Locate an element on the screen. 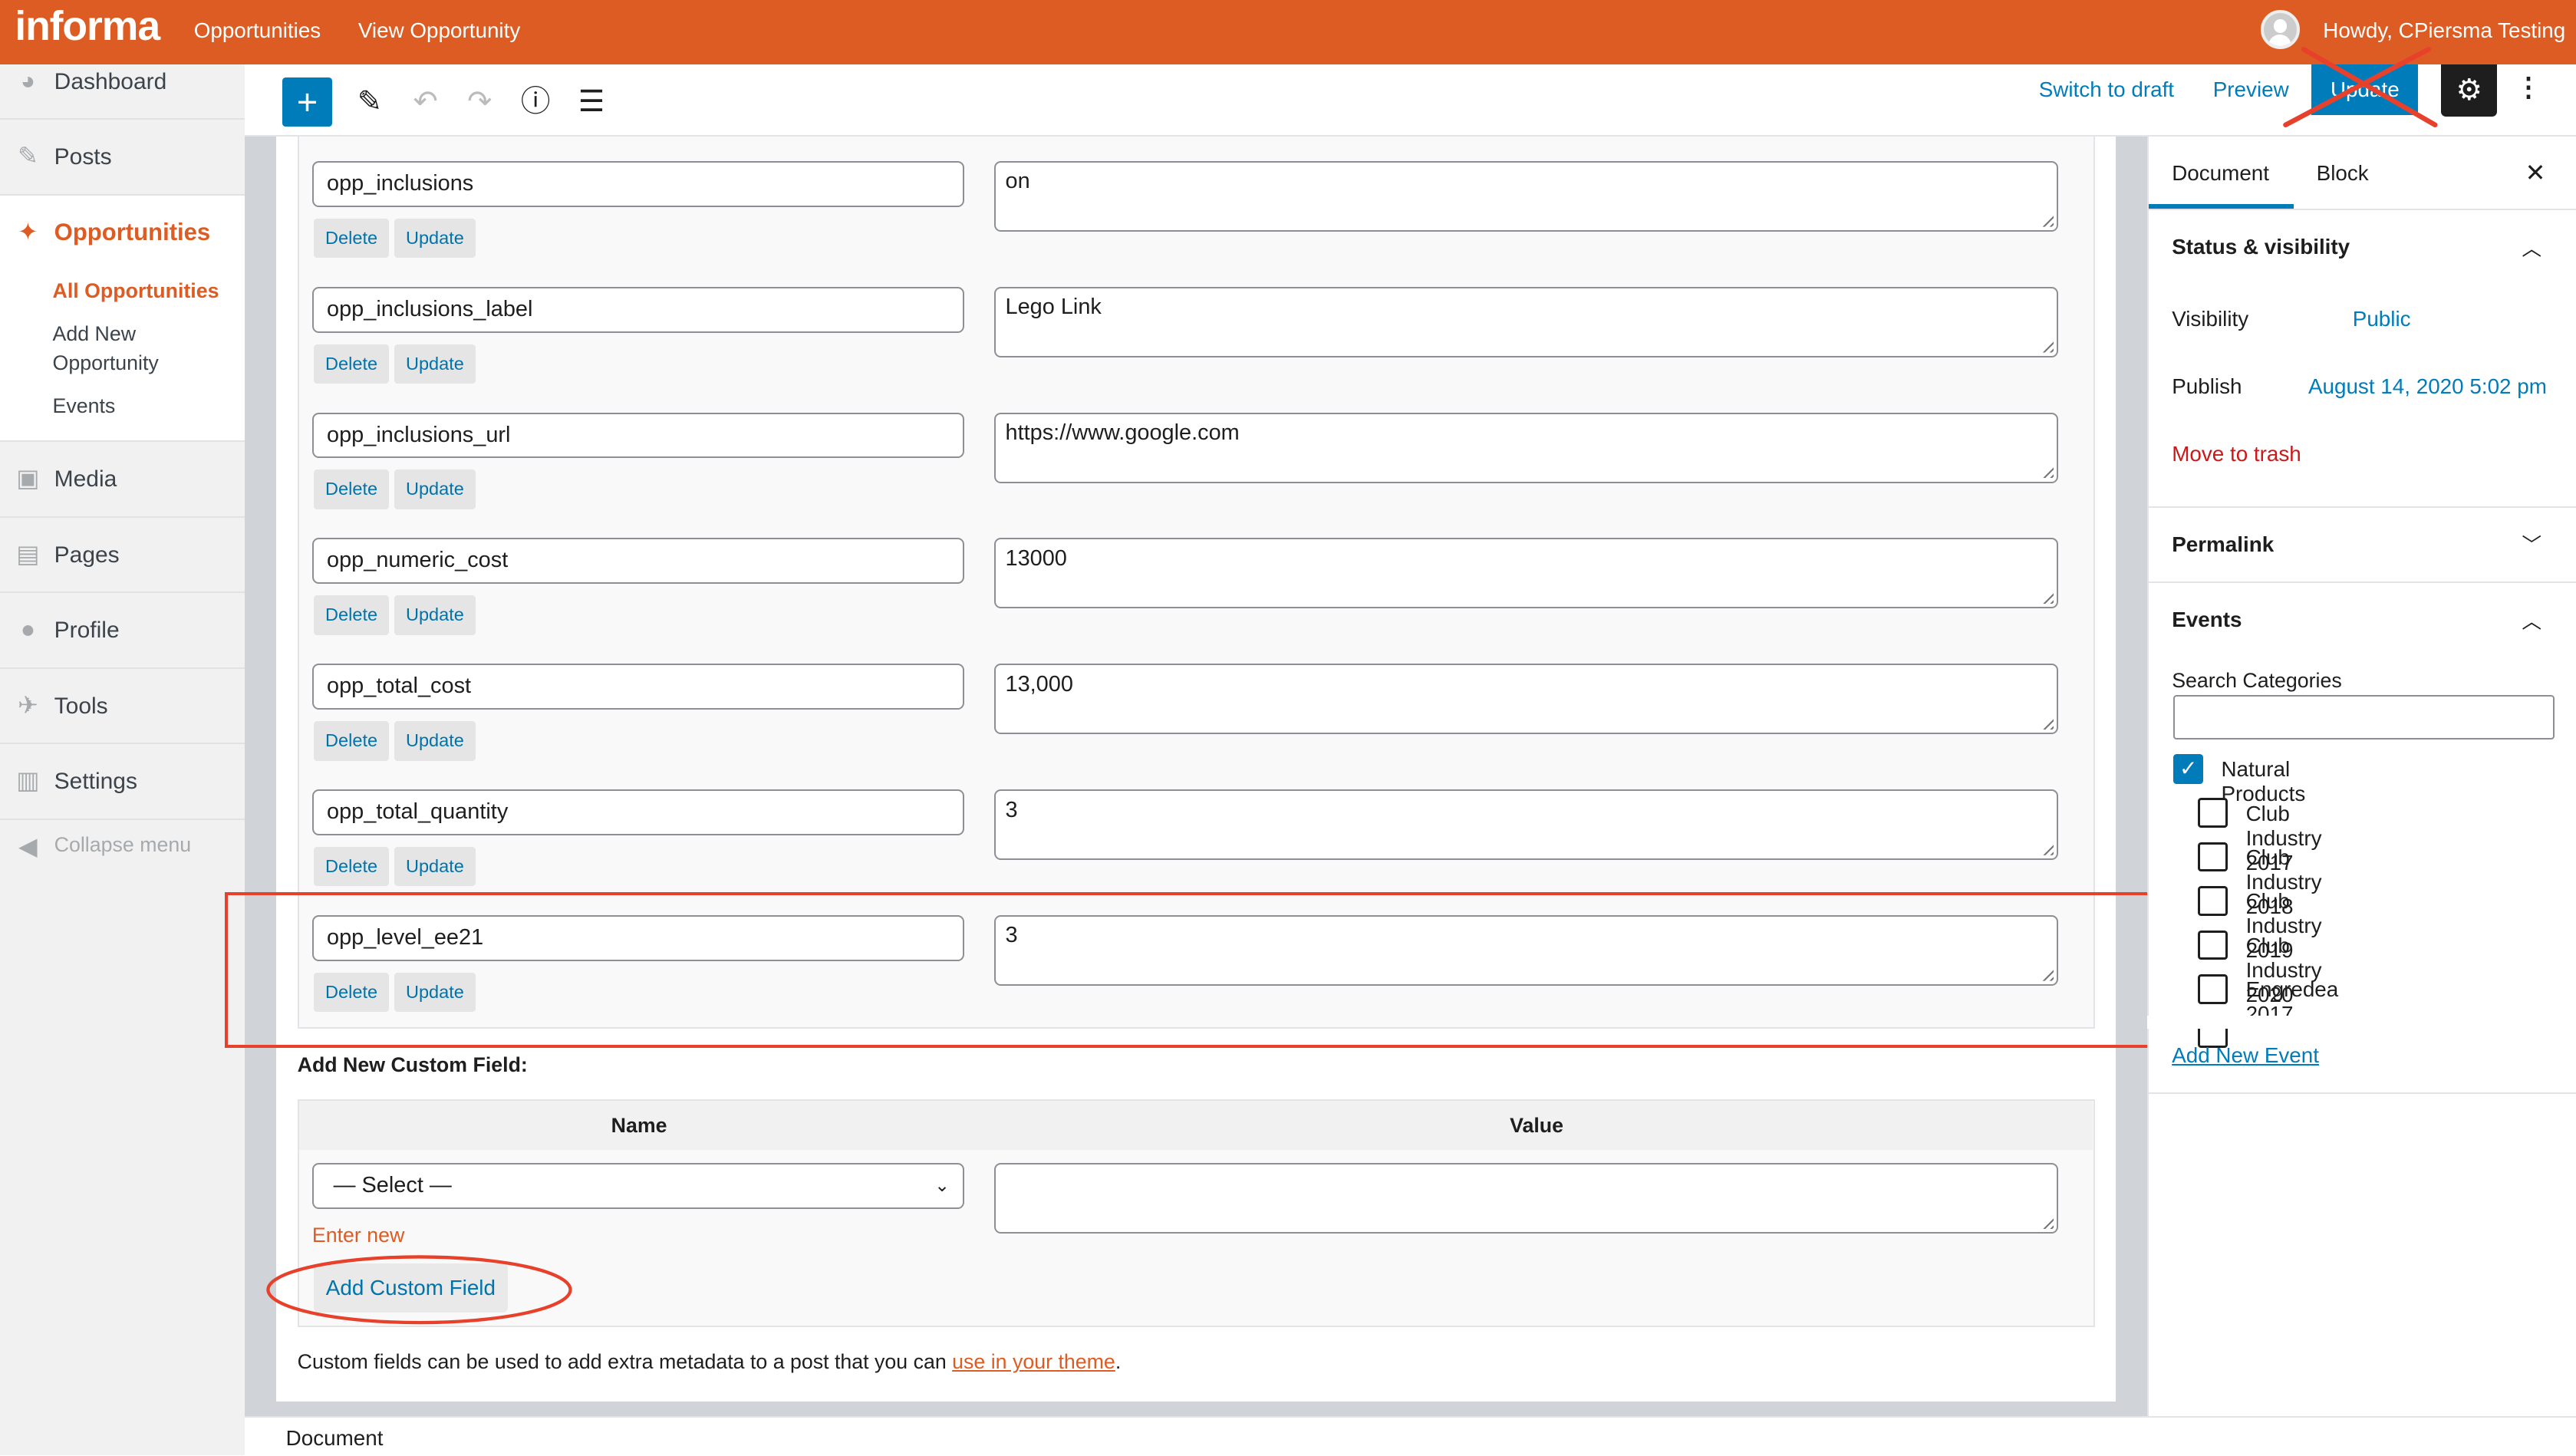  logo: informa is located at coordinates (87, 26).